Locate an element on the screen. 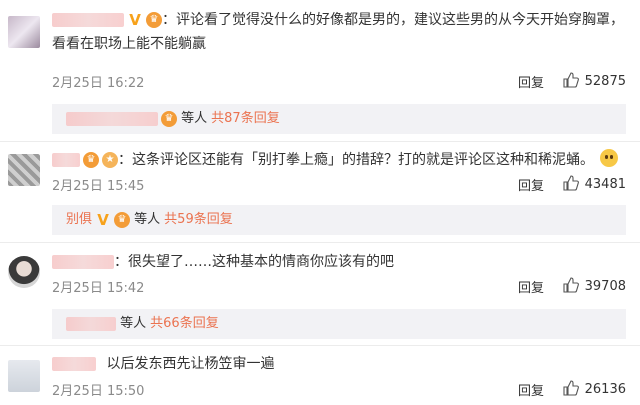  sub-replies-summary: 等人 共66条回复 is located at coordinates (339, 324).